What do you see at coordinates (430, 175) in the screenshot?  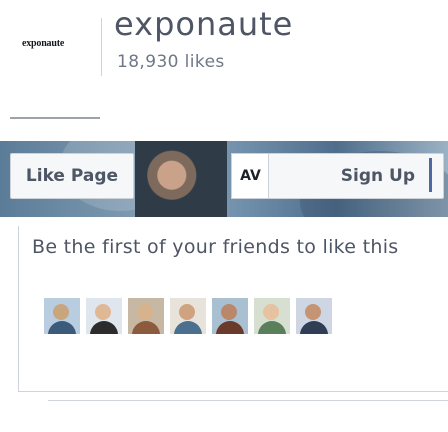 I see `sign-up-accent` at bounding box center [430, 175].